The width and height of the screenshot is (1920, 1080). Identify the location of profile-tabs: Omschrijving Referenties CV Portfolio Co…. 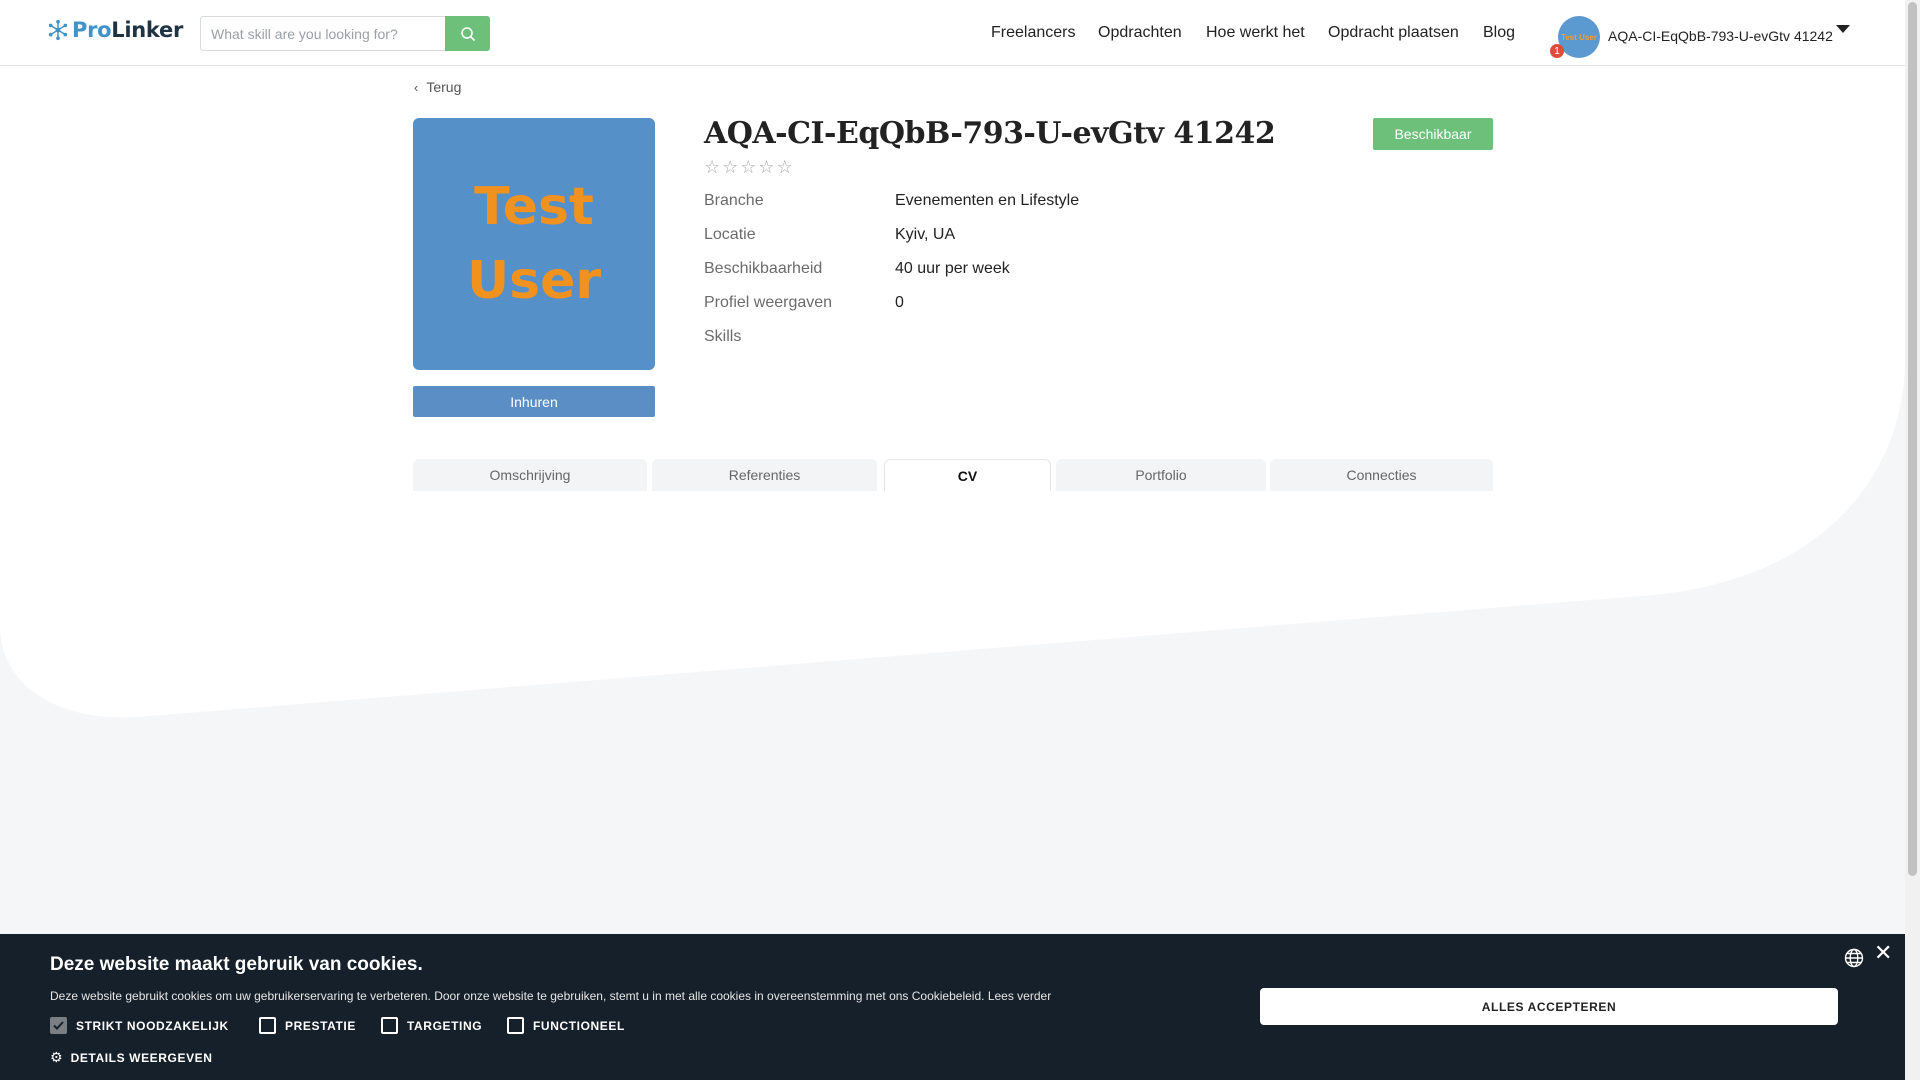
(953, 475).